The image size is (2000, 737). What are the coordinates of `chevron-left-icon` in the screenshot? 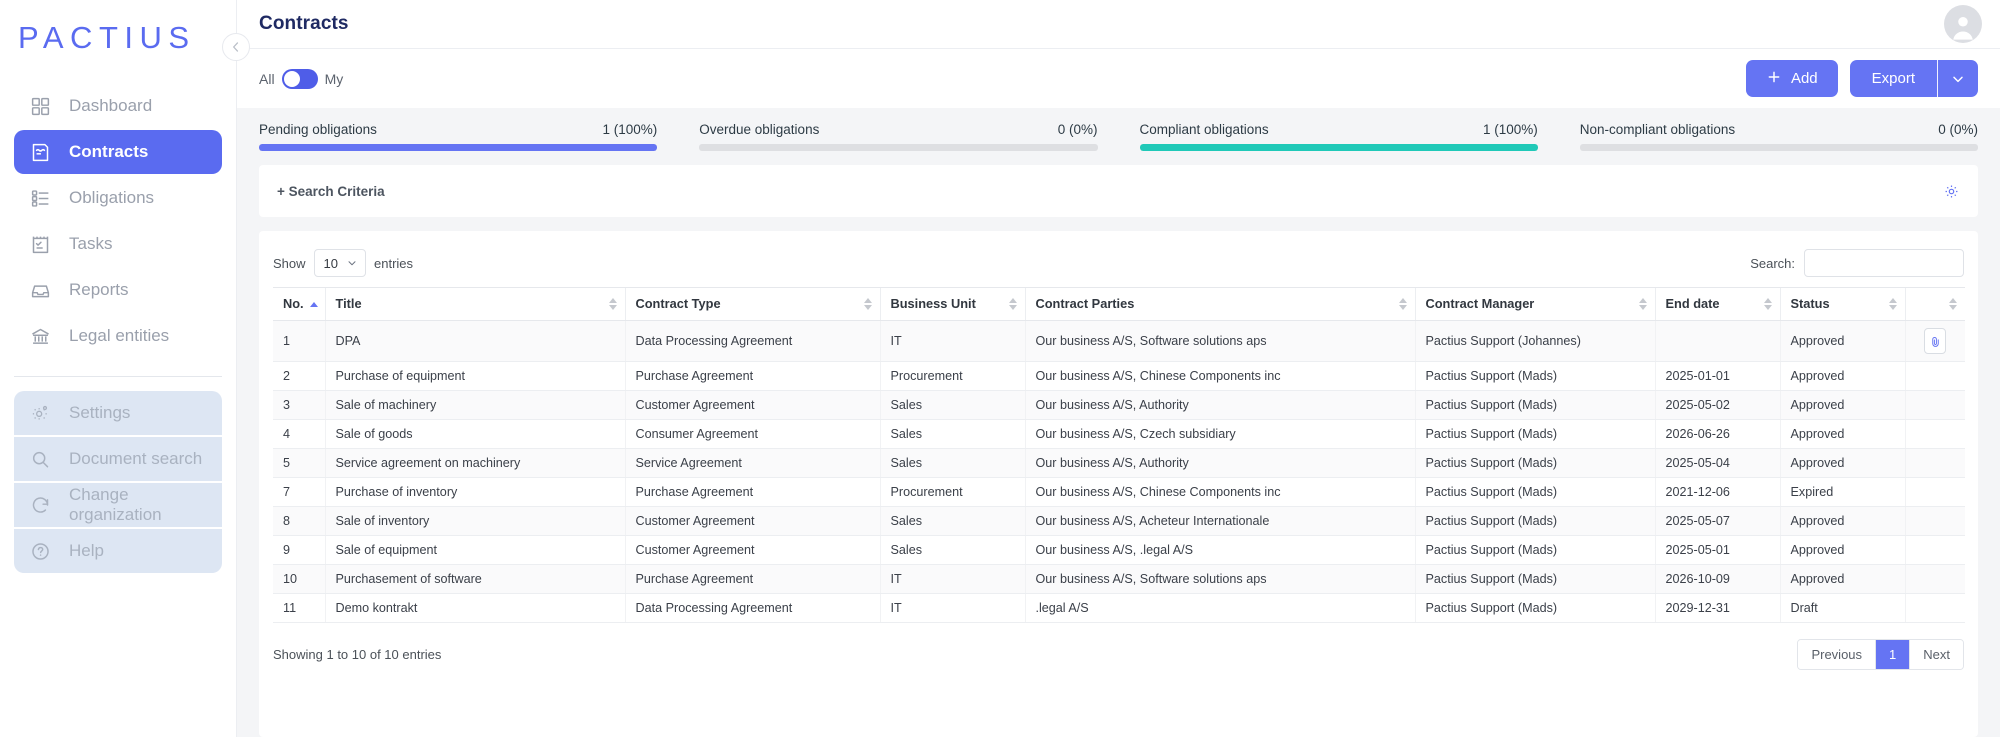 It's located at (236, 47).